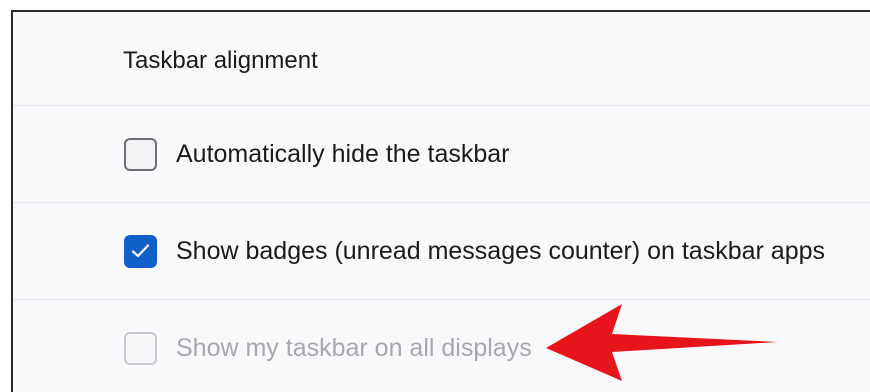 This screenshot has width=870, height=392. I want to click on auto-hide-taskbar-label: Automatically hide the taskbar, so click(343, 154).